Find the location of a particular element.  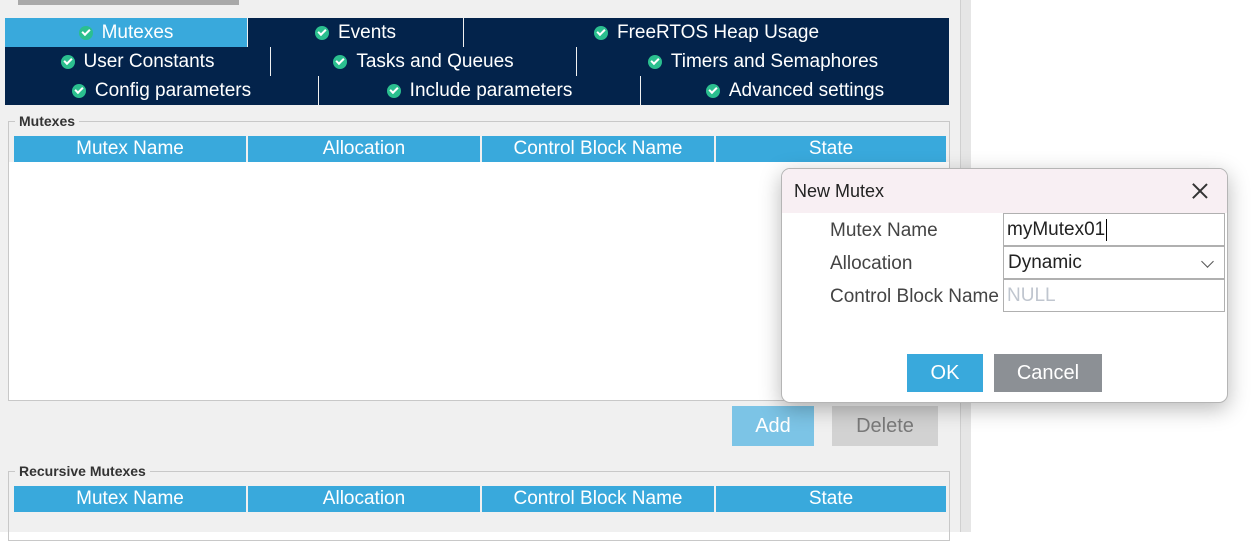

tab-label: User Constants is located at coordinates (149, 61).